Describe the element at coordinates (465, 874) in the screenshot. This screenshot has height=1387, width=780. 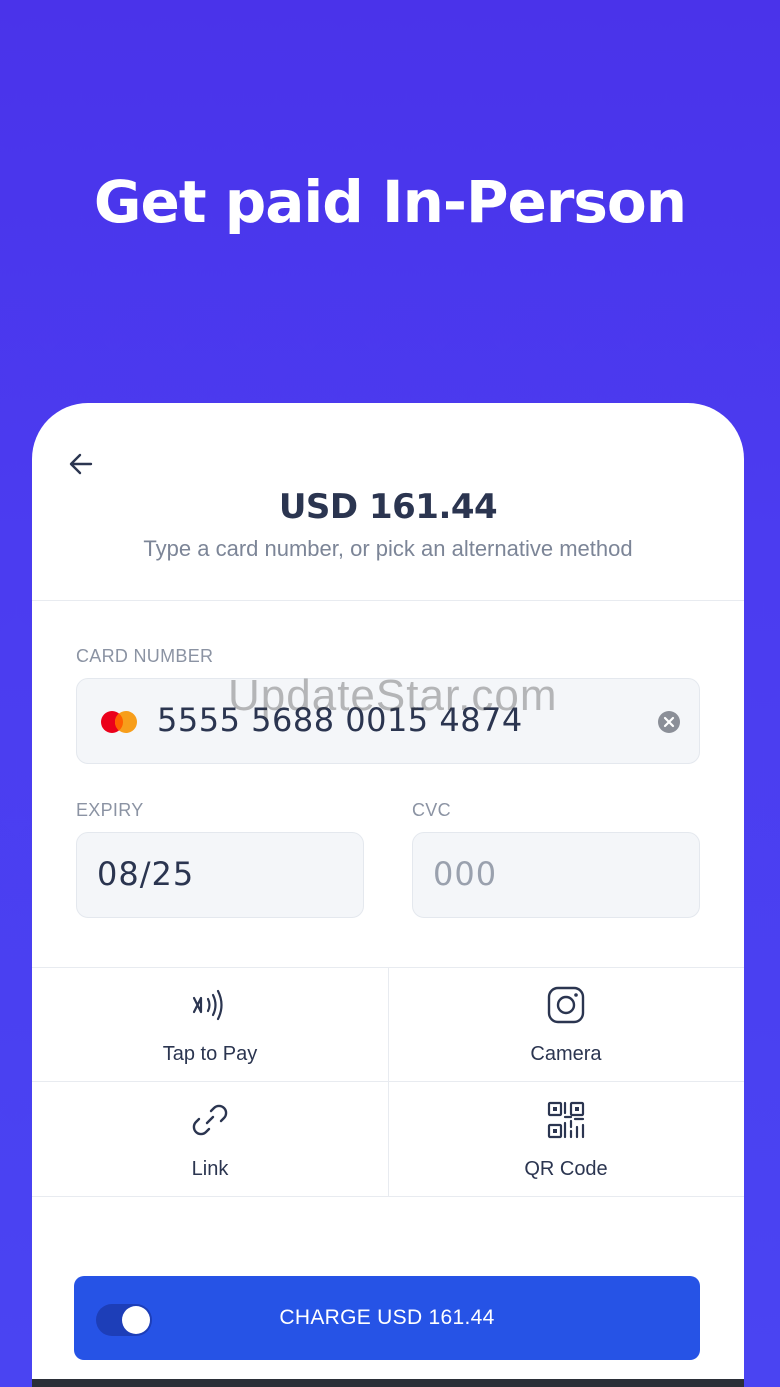
I see `cvc-placeholder: 000` at that location.